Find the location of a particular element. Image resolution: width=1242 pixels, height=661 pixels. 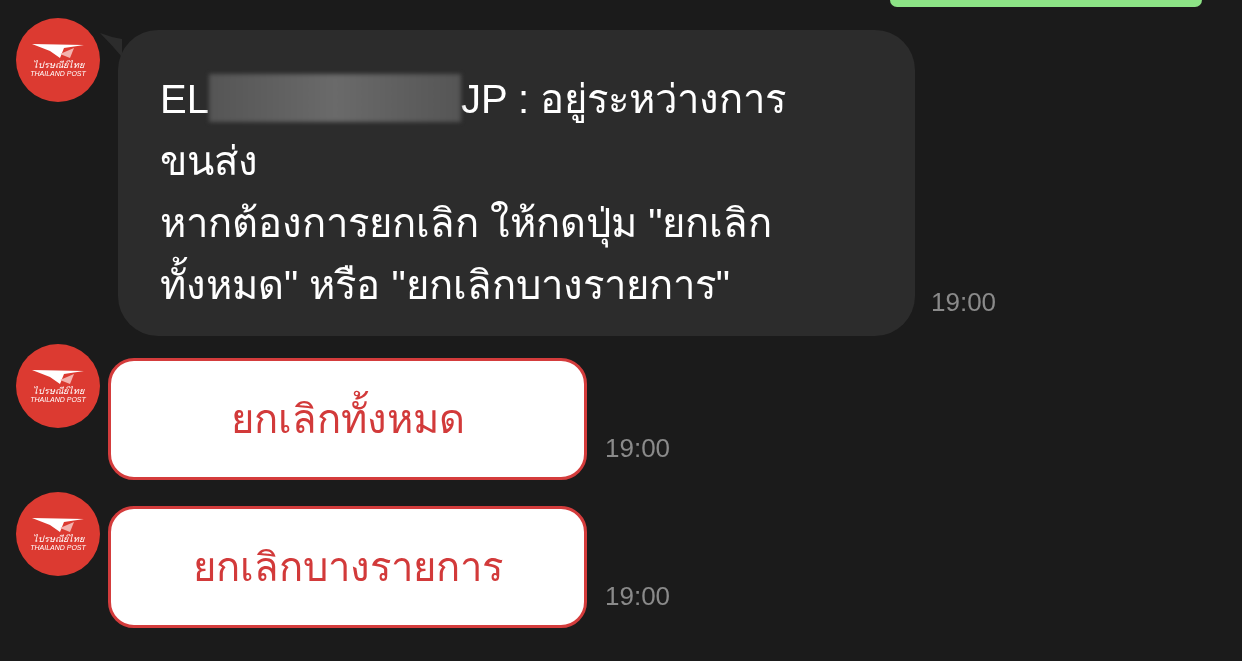

quick-reply-button: ยกเลิกบางรายการ is located at coordinates (347, 567).